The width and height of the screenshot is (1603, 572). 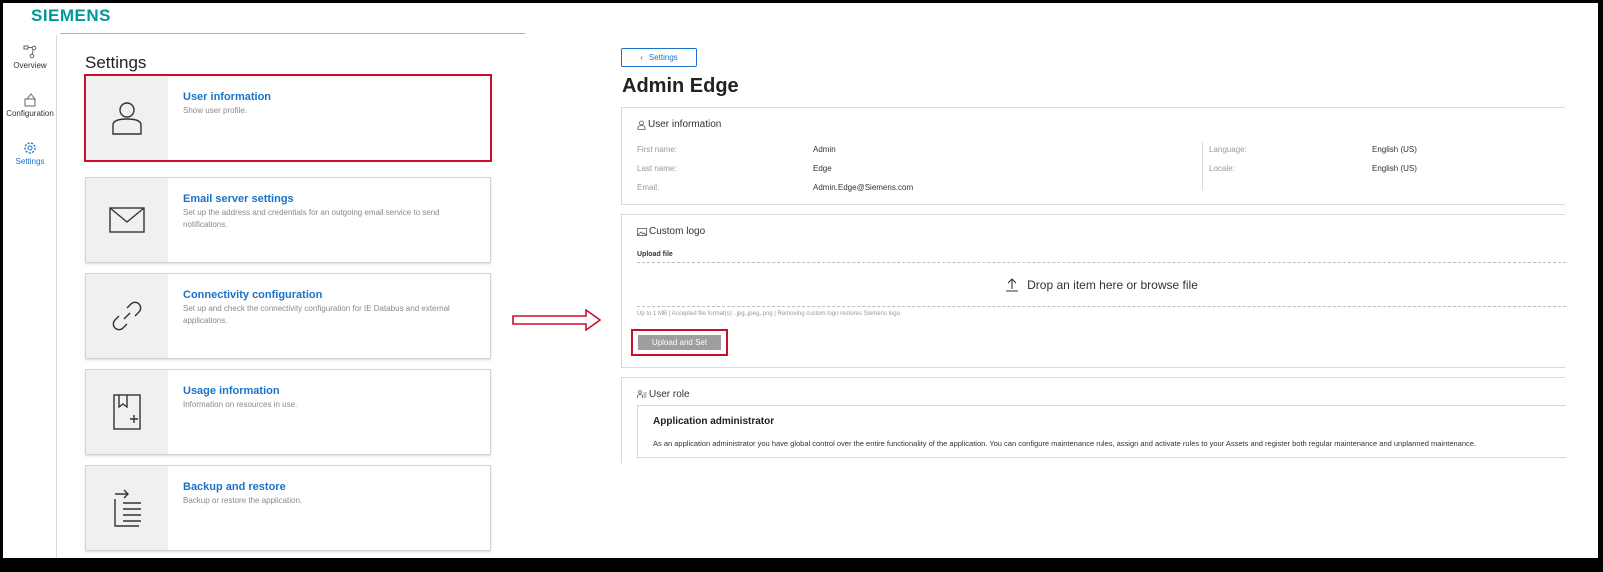 I want to click on card-user-information: User information Show user profile., so click(x=288, y=118).